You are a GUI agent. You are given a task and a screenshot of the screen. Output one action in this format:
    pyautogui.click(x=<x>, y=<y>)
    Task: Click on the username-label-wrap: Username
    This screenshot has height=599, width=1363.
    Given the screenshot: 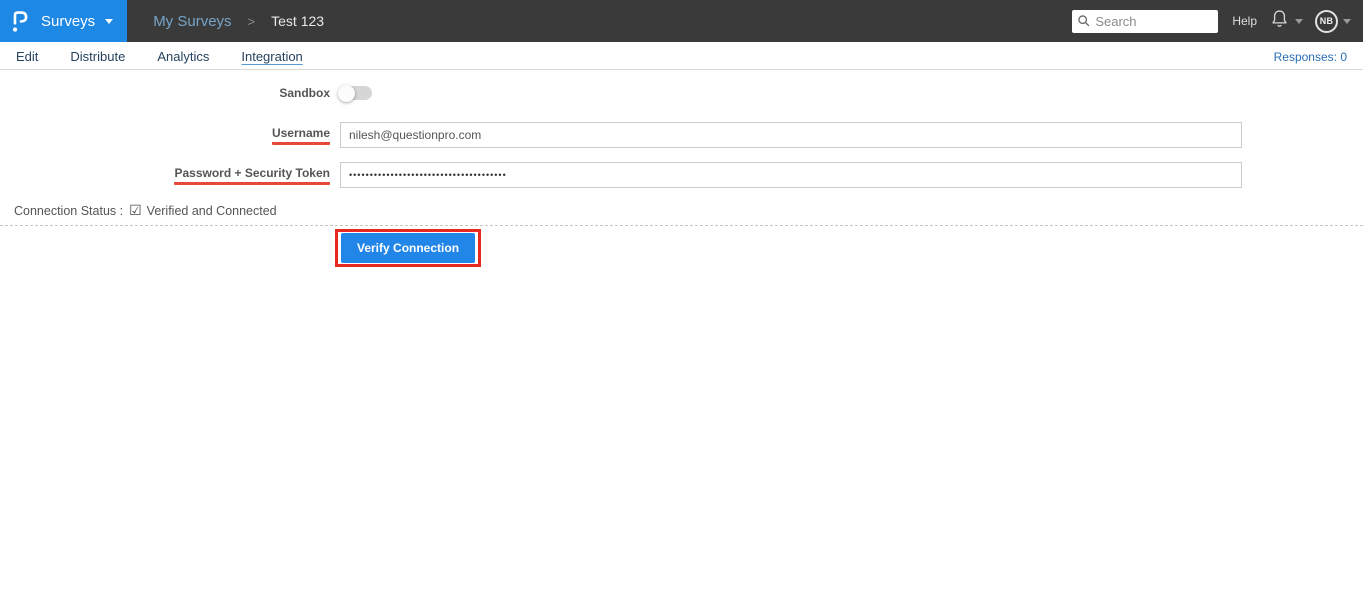 What is the action you would take?
    pyautogui.click(x=165, y=135)
    